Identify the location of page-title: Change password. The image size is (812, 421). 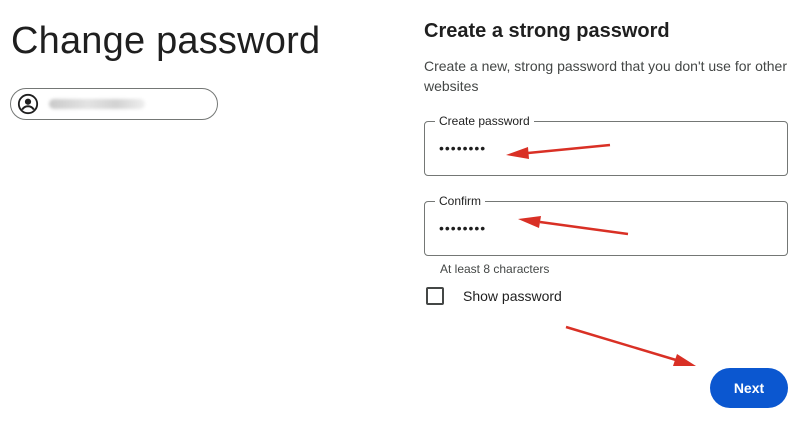
(166, 41).